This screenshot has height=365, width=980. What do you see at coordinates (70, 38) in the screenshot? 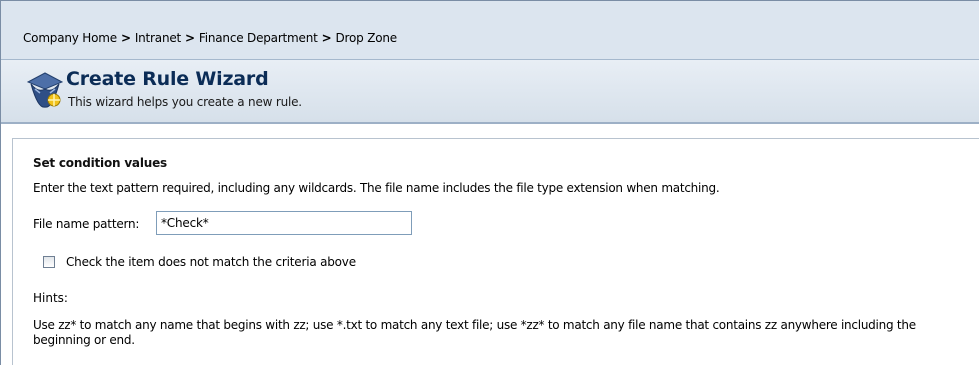
I see `breadcrumb-item-company-home: Company Home` at bounding box center [70, 38].